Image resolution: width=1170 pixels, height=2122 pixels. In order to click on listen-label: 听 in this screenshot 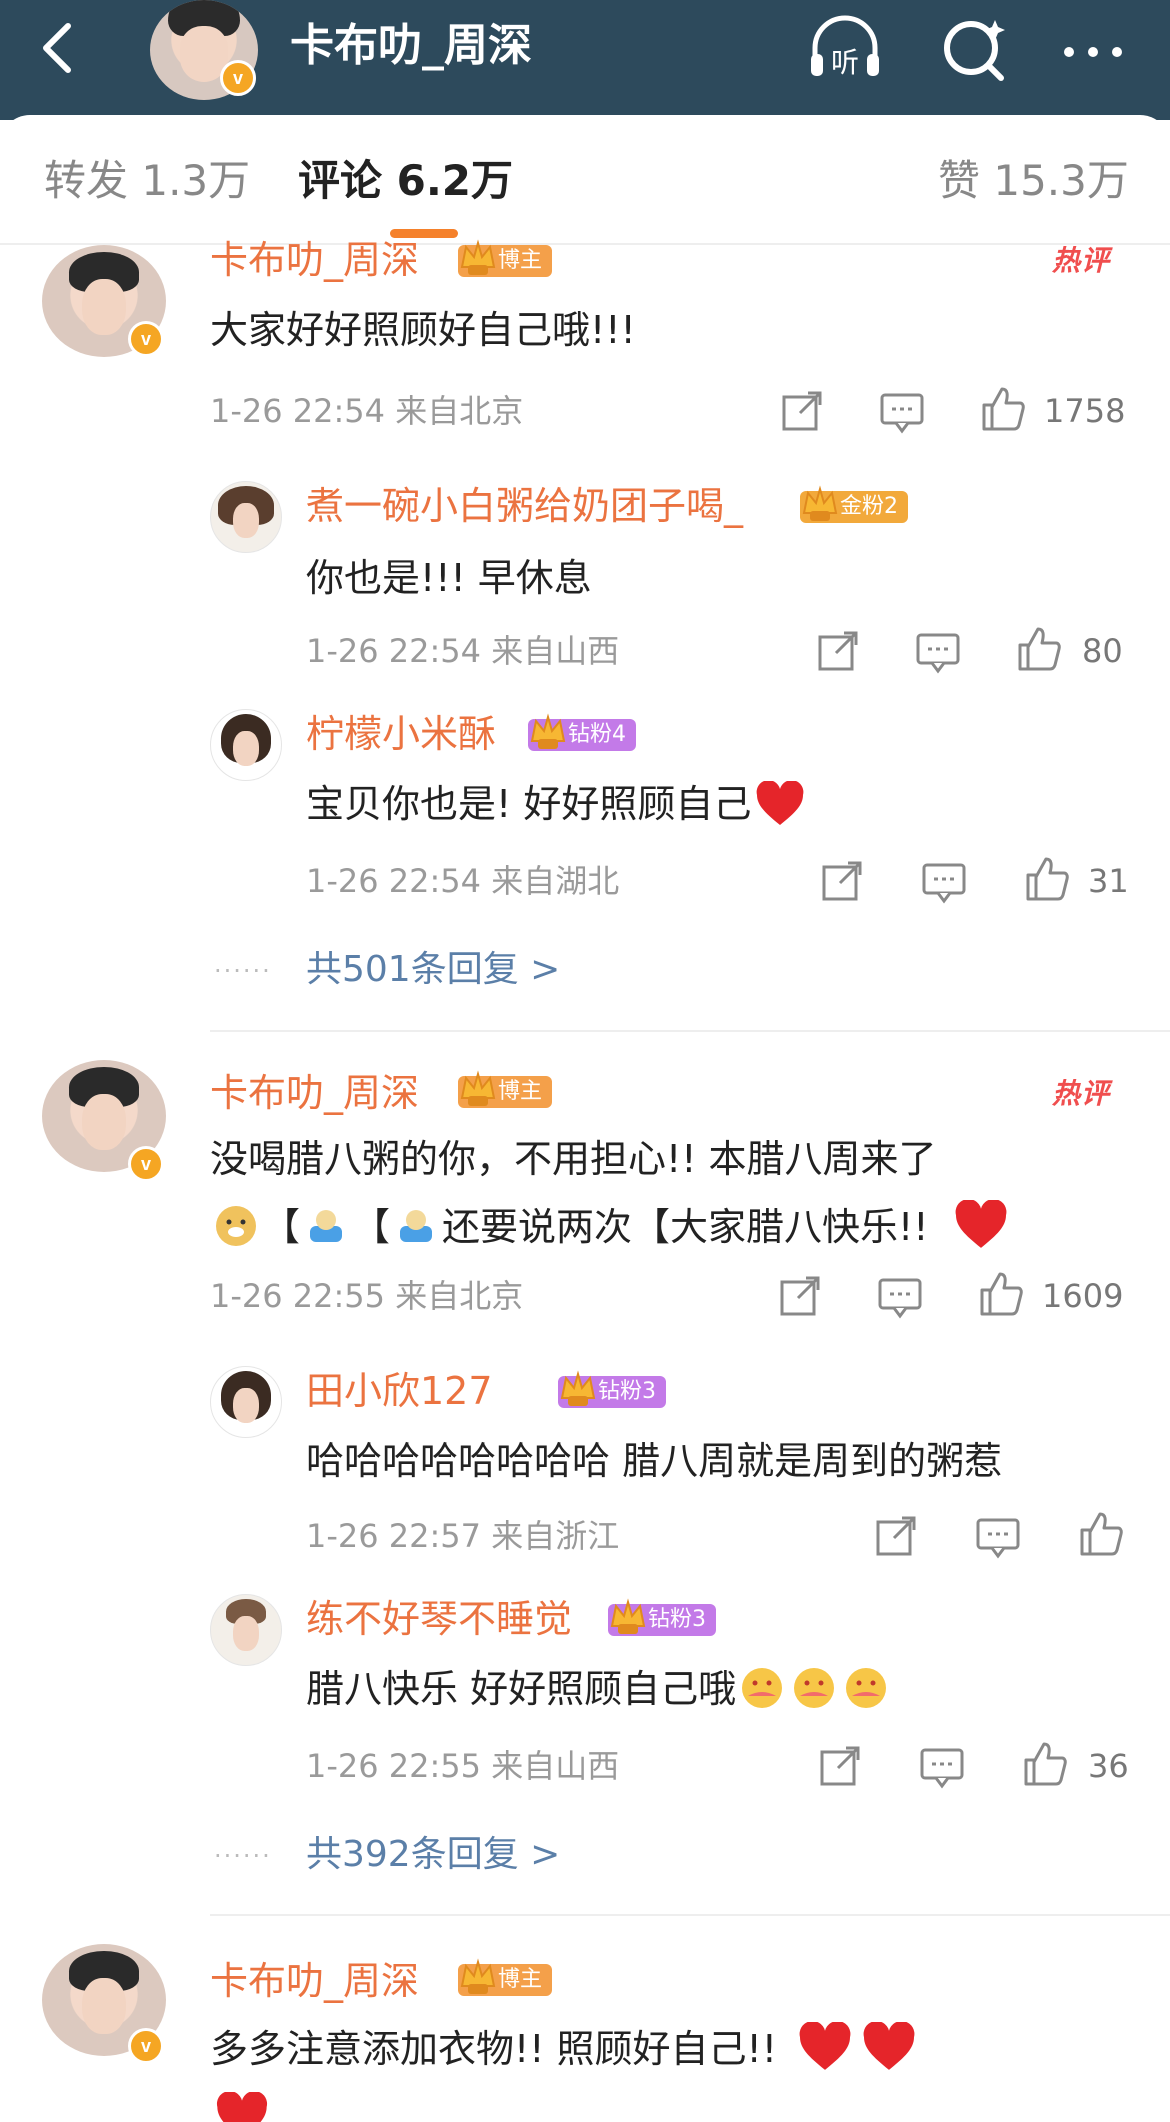, I will do `click(845, 62)`.